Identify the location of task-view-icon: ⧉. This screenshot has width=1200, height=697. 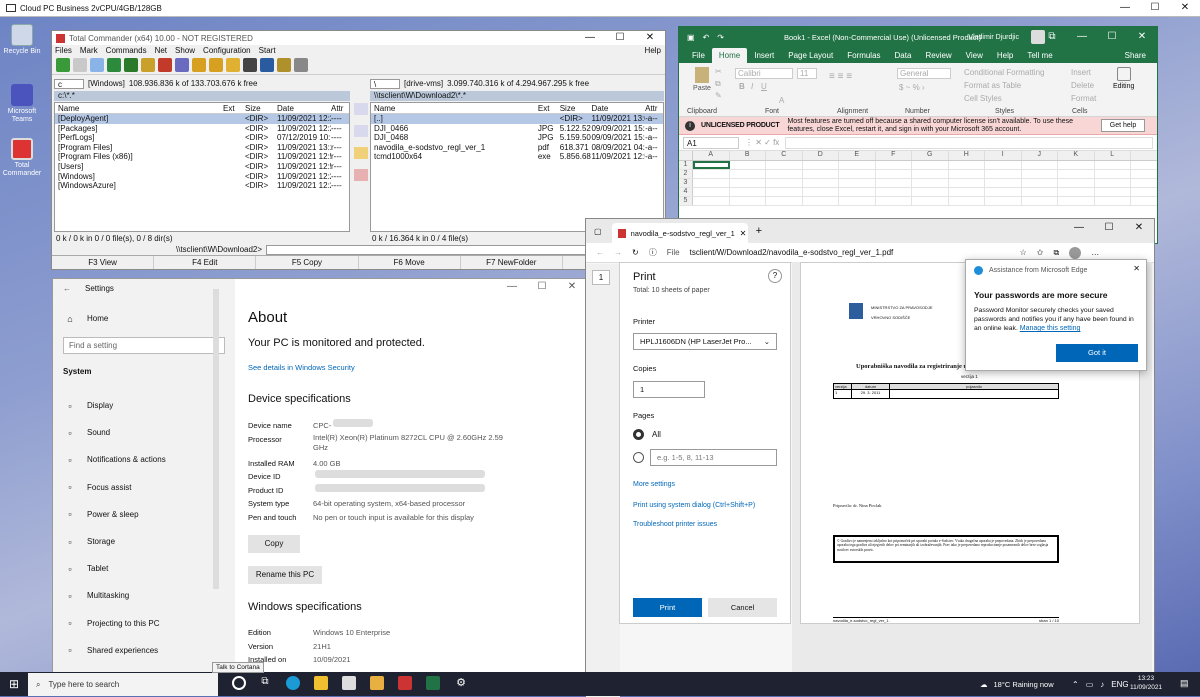
(265, 683).